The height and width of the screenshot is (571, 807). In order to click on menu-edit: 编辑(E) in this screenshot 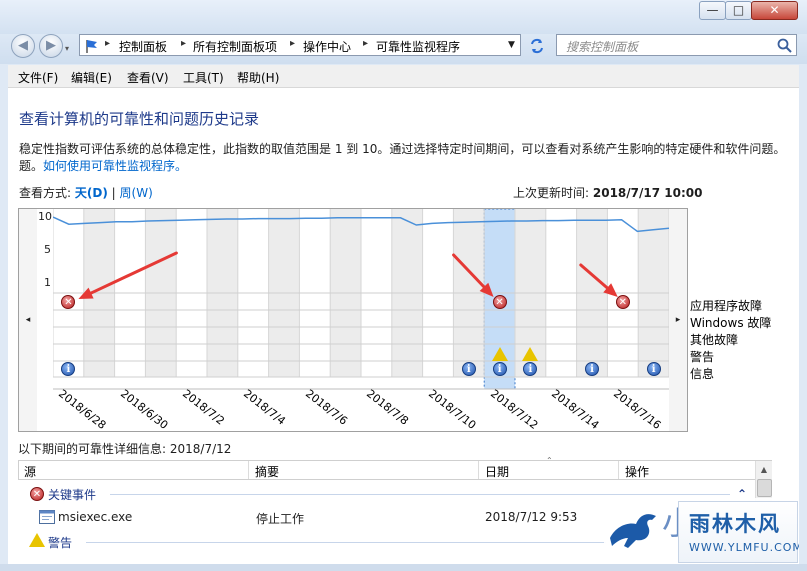, I will do `click(91, 77)`.